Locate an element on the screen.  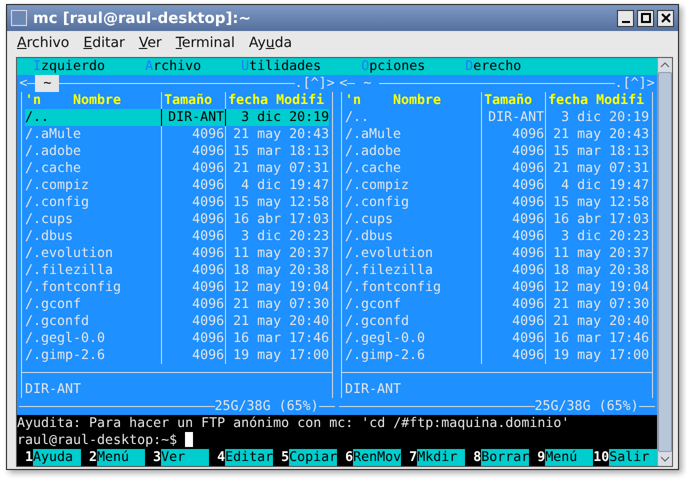
scroll-down-icon is located at coordinates (665, 459).